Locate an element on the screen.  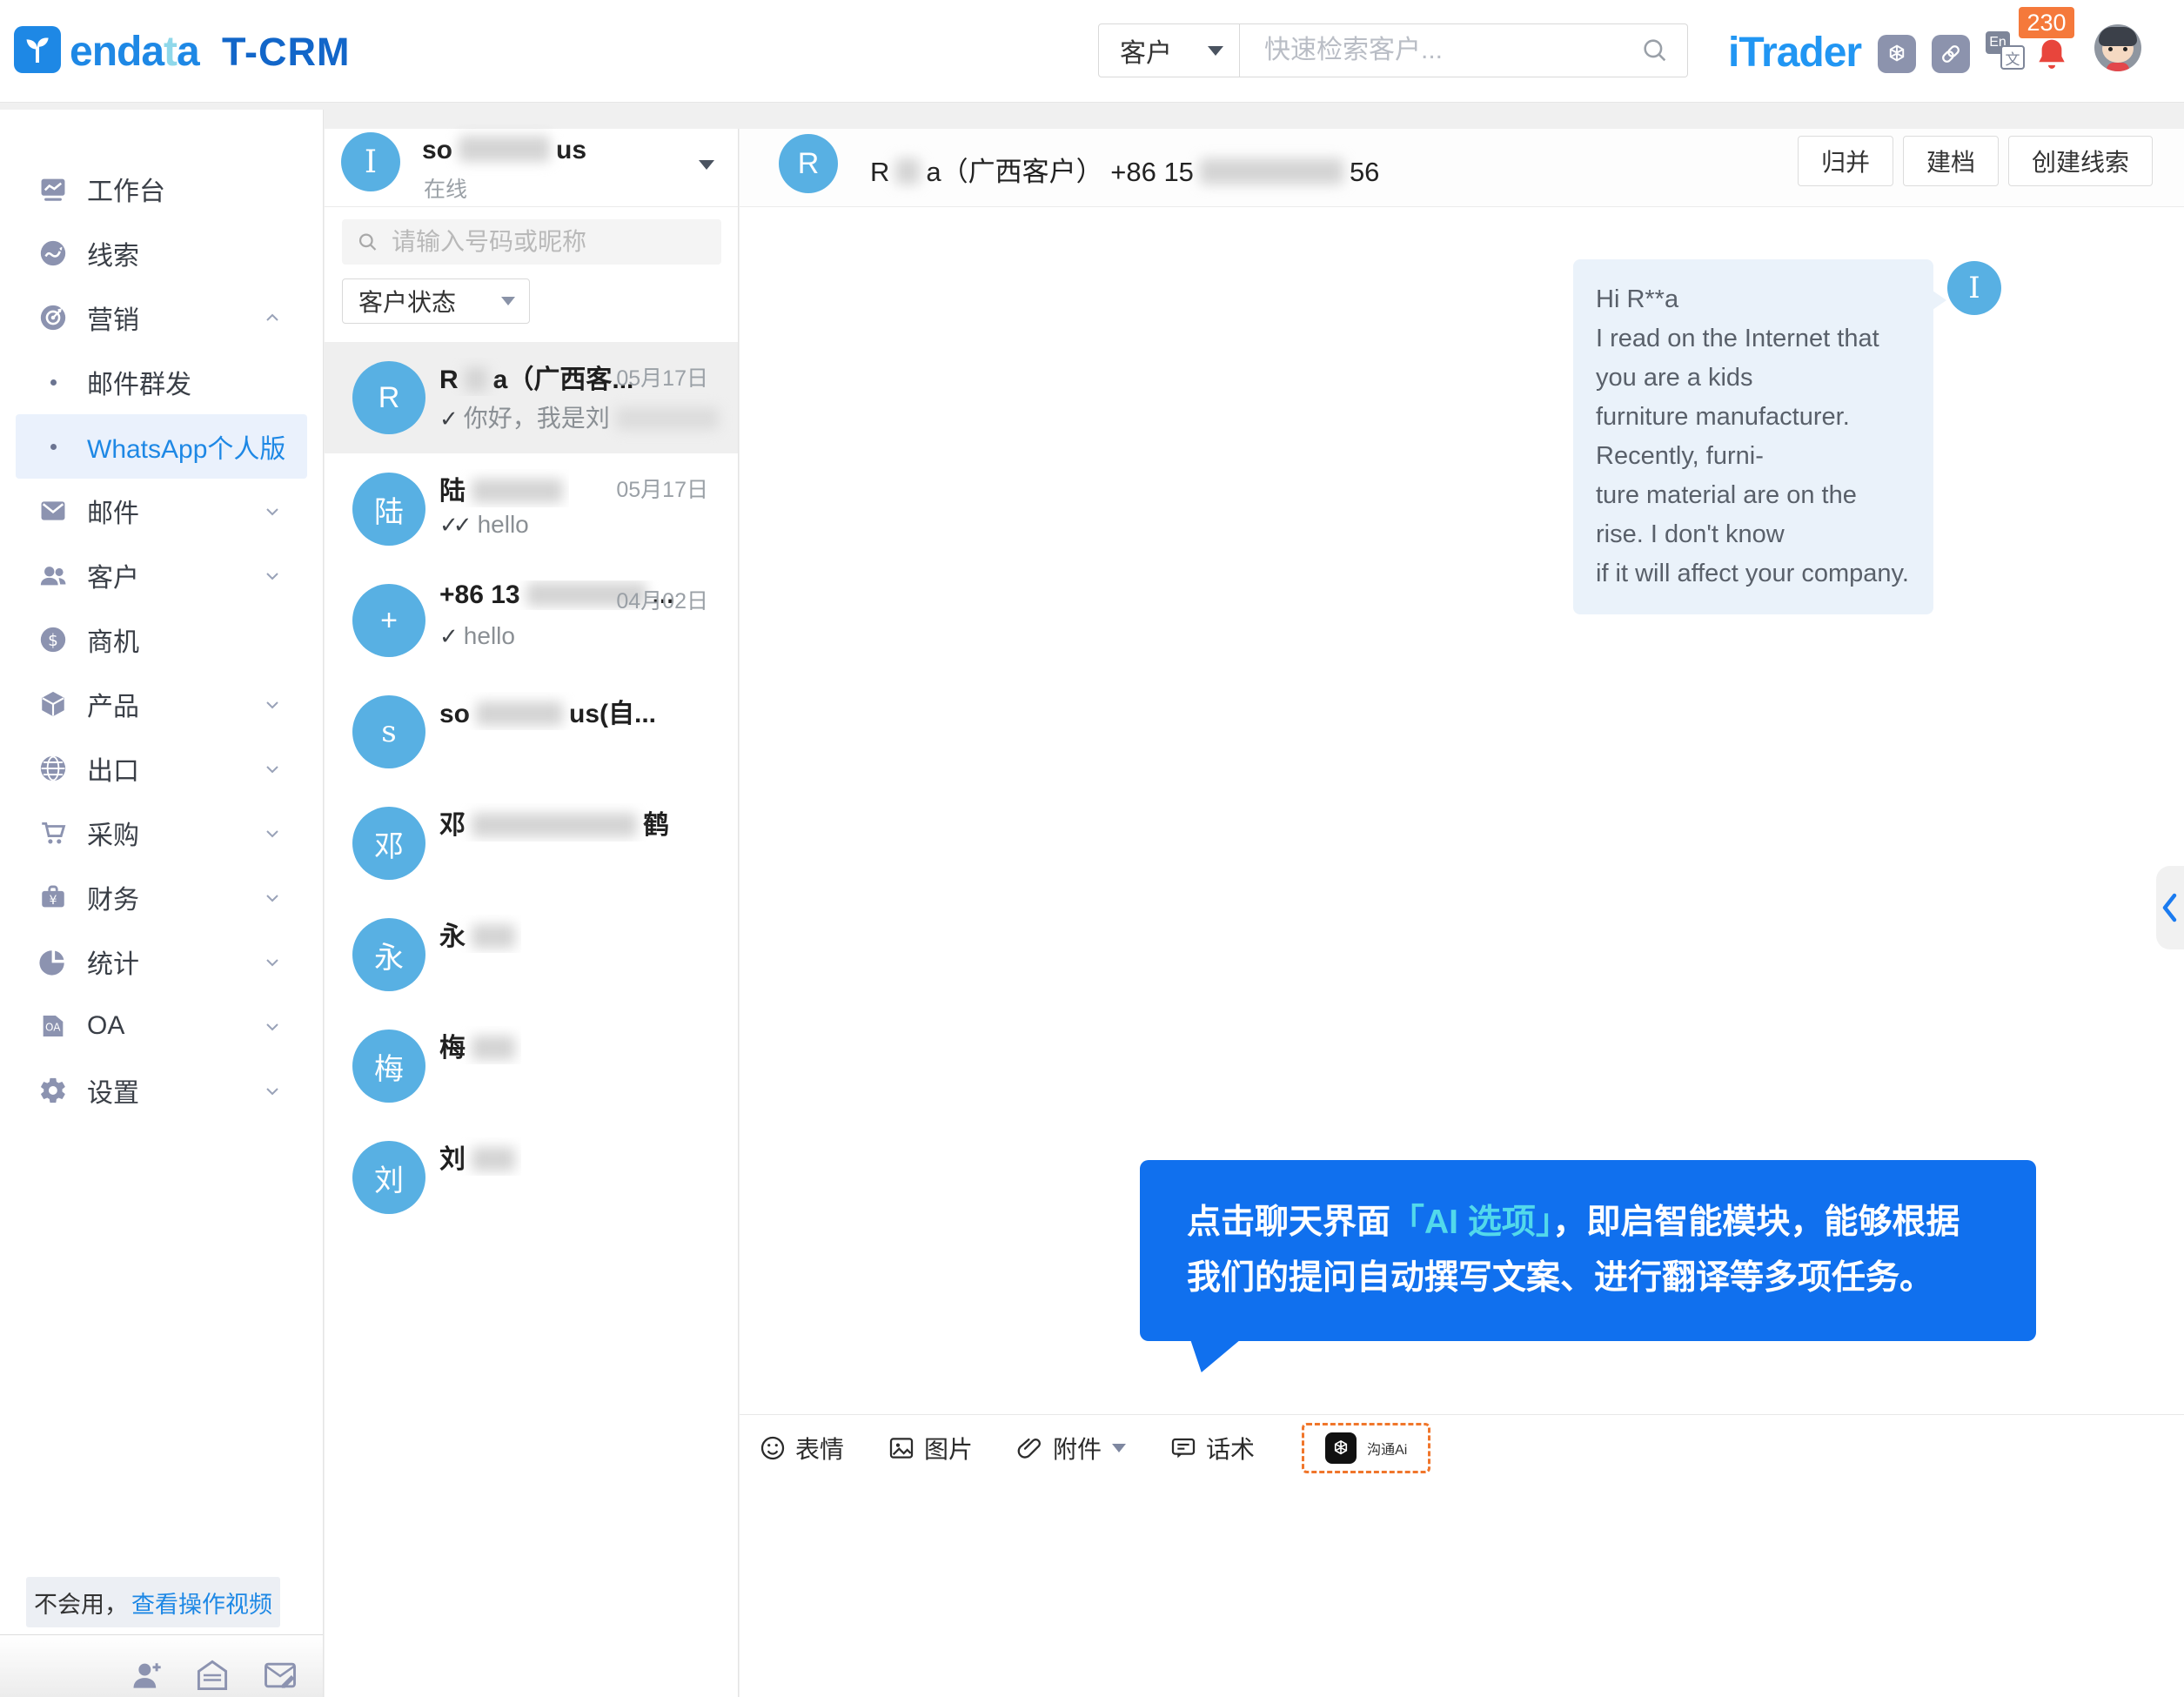
sidebar-item-label: 邮件 is located at coordinates (113, 514).